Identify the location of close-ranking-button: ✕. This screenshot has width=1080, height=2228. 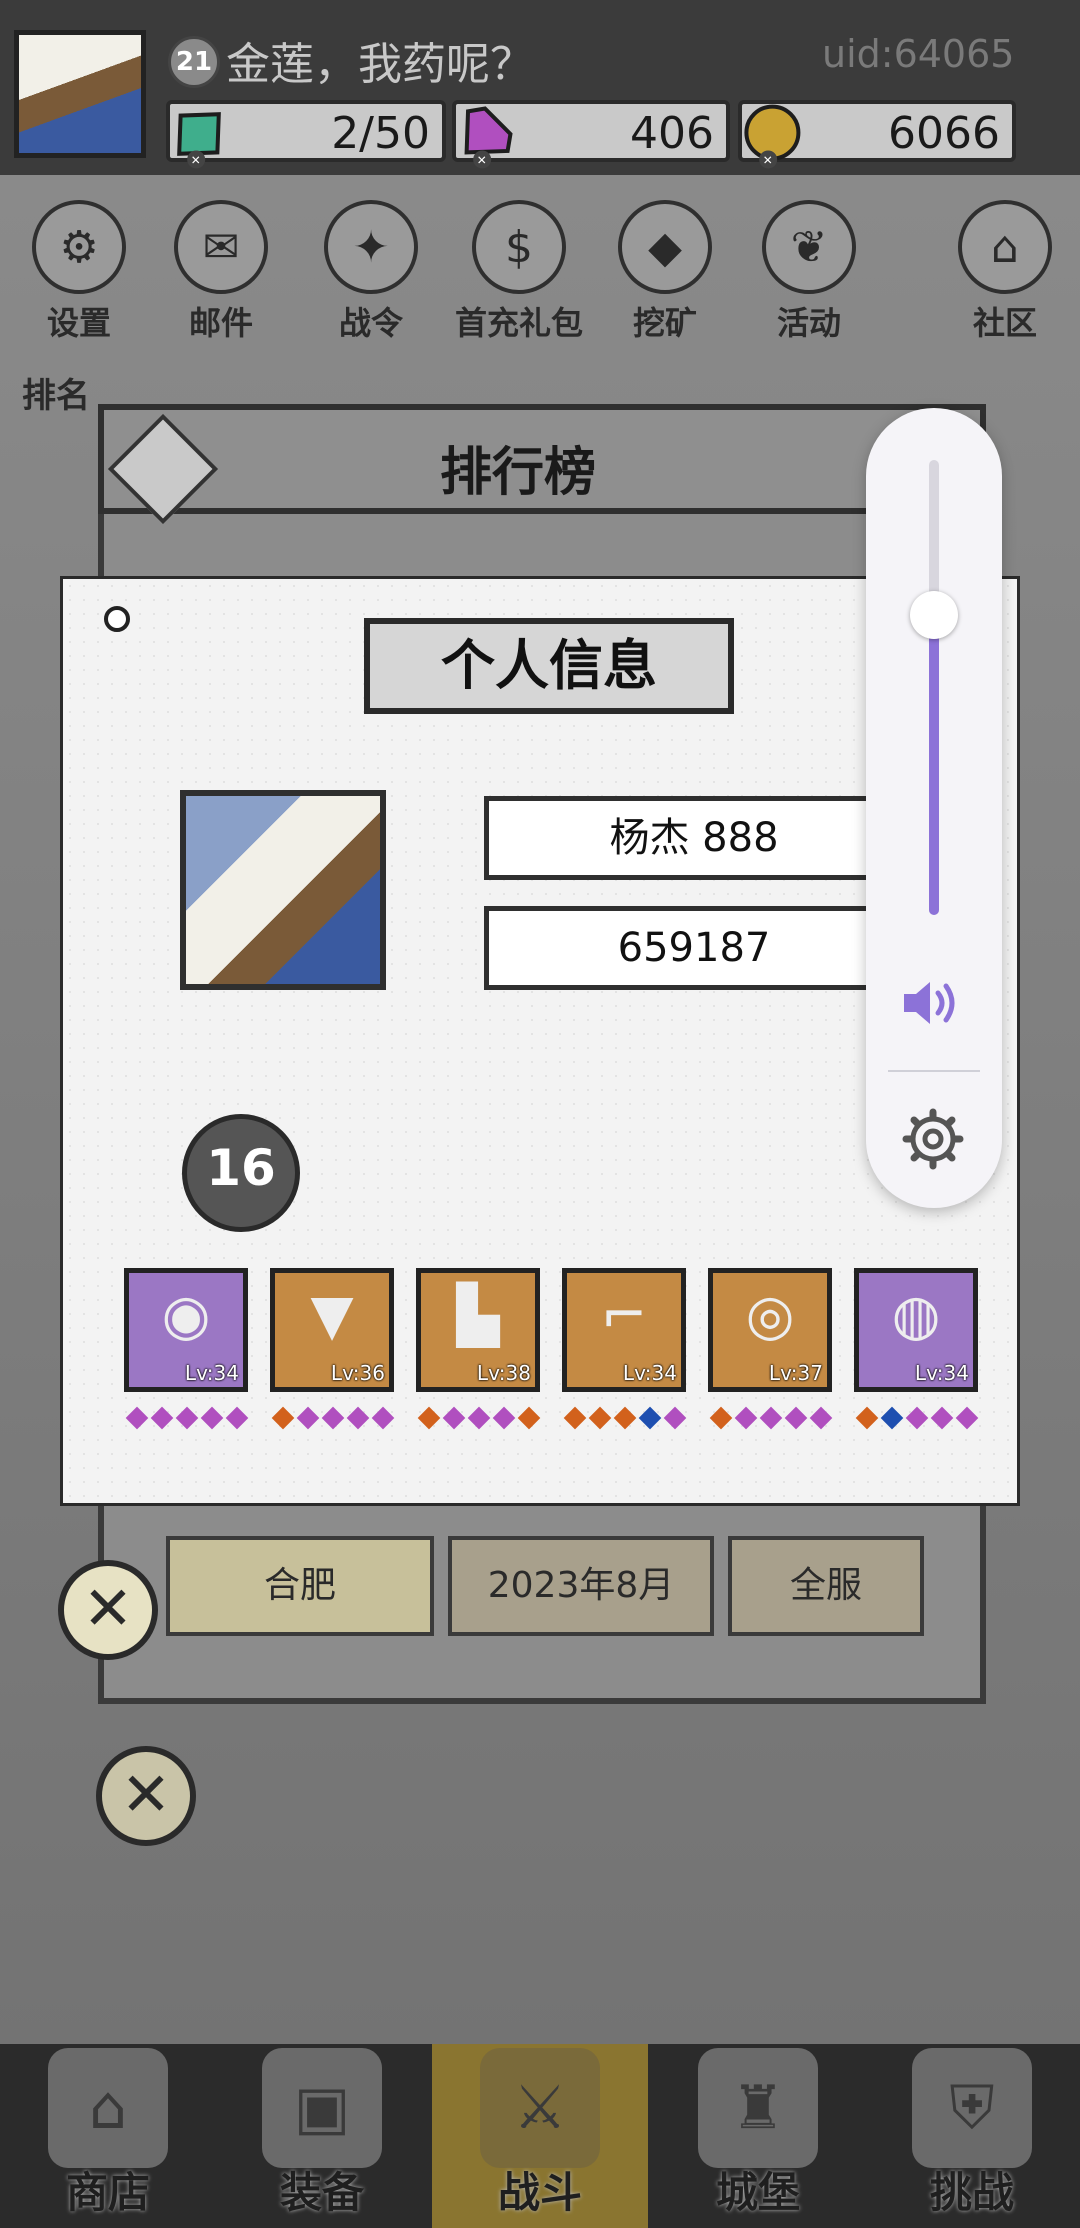
(146, 1796).